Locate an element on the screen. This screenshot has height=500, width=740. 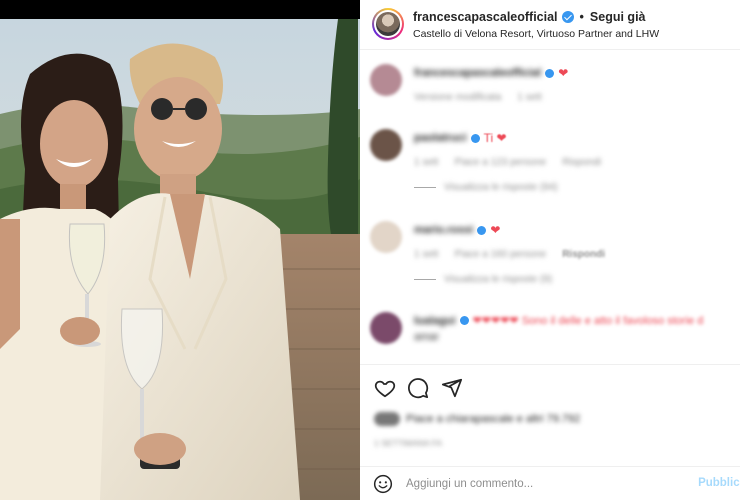
comment-text: Ti ❤ is located at coordinates (495, 138).